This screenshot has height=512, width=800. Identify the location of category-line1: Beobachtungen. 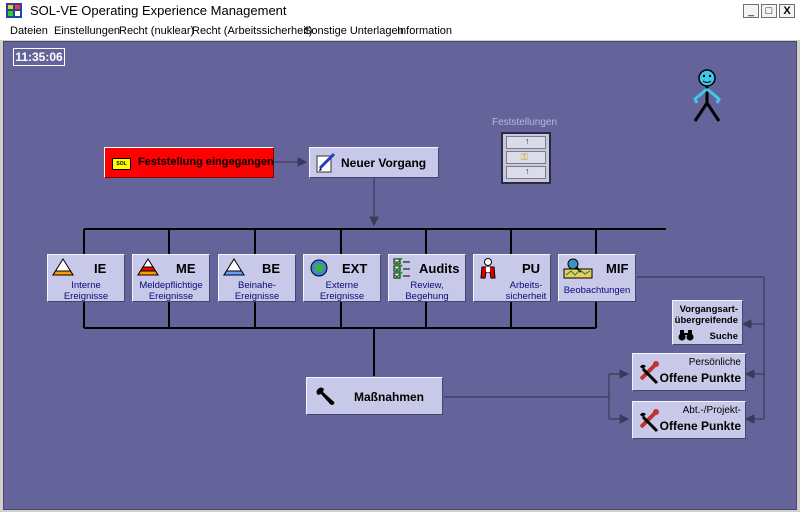
(597, 290).